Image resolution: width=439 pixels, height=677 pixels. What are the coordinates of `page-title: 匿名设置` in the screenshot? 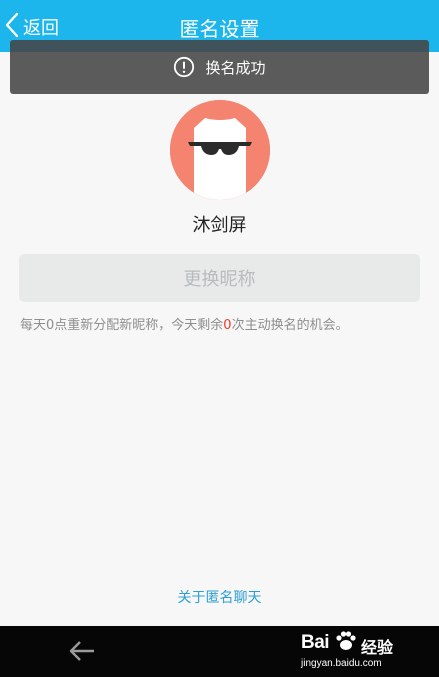 It's located at (219, 29).